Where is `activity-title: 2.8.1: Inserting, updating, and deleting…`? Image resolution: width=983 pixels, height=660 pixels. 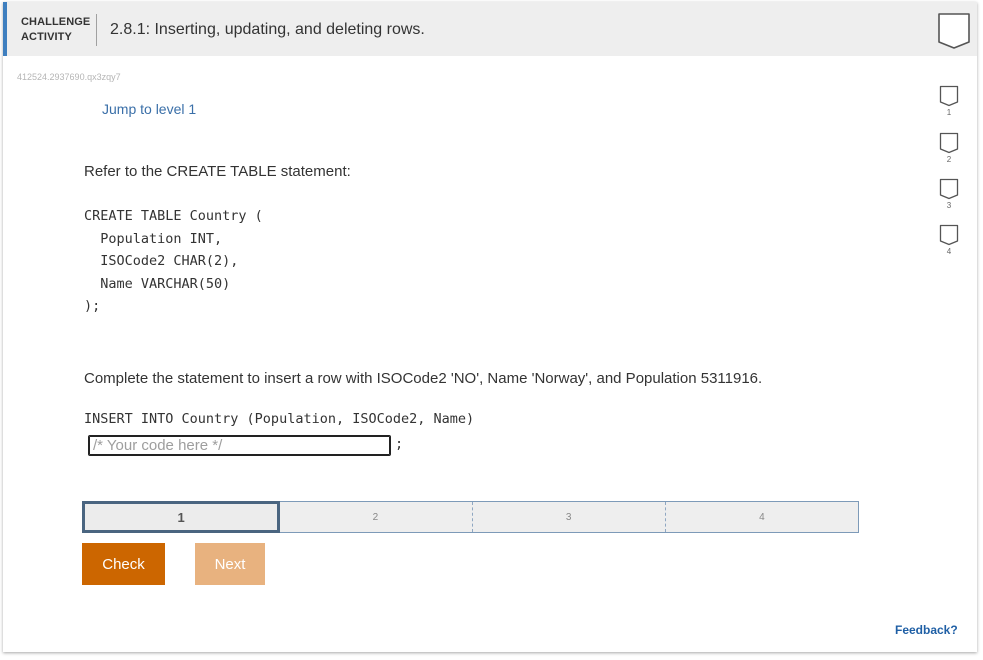 activity-title: 2.8.1: Inserting, updating, and deleting… is located at coordinates (267, 29).